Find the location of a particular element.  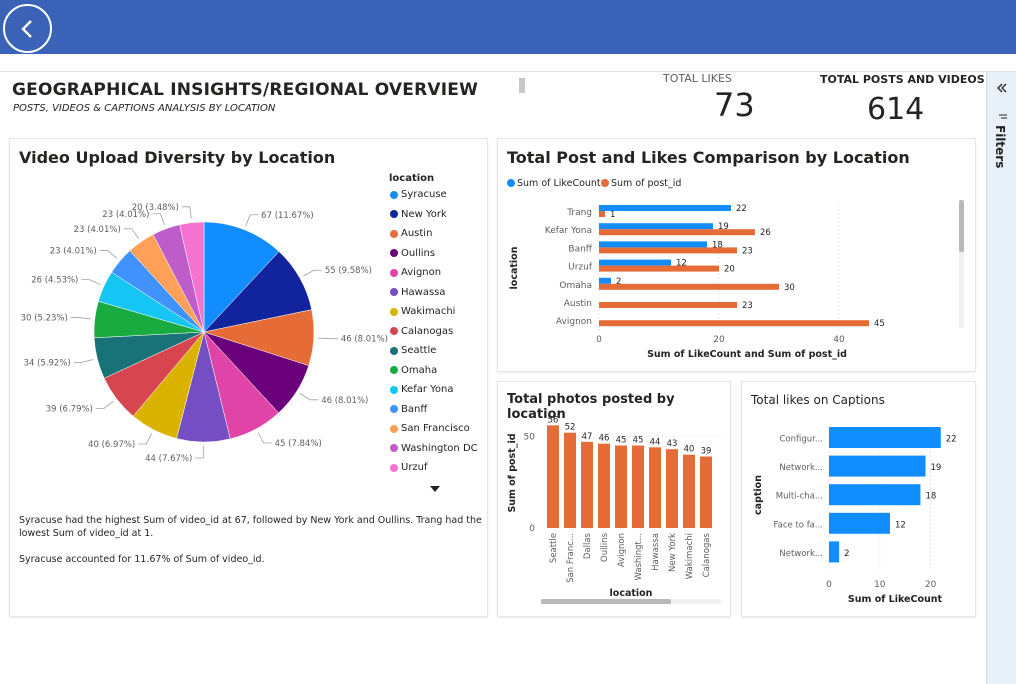

data-label: 19 is located at coordinates (936, 468).